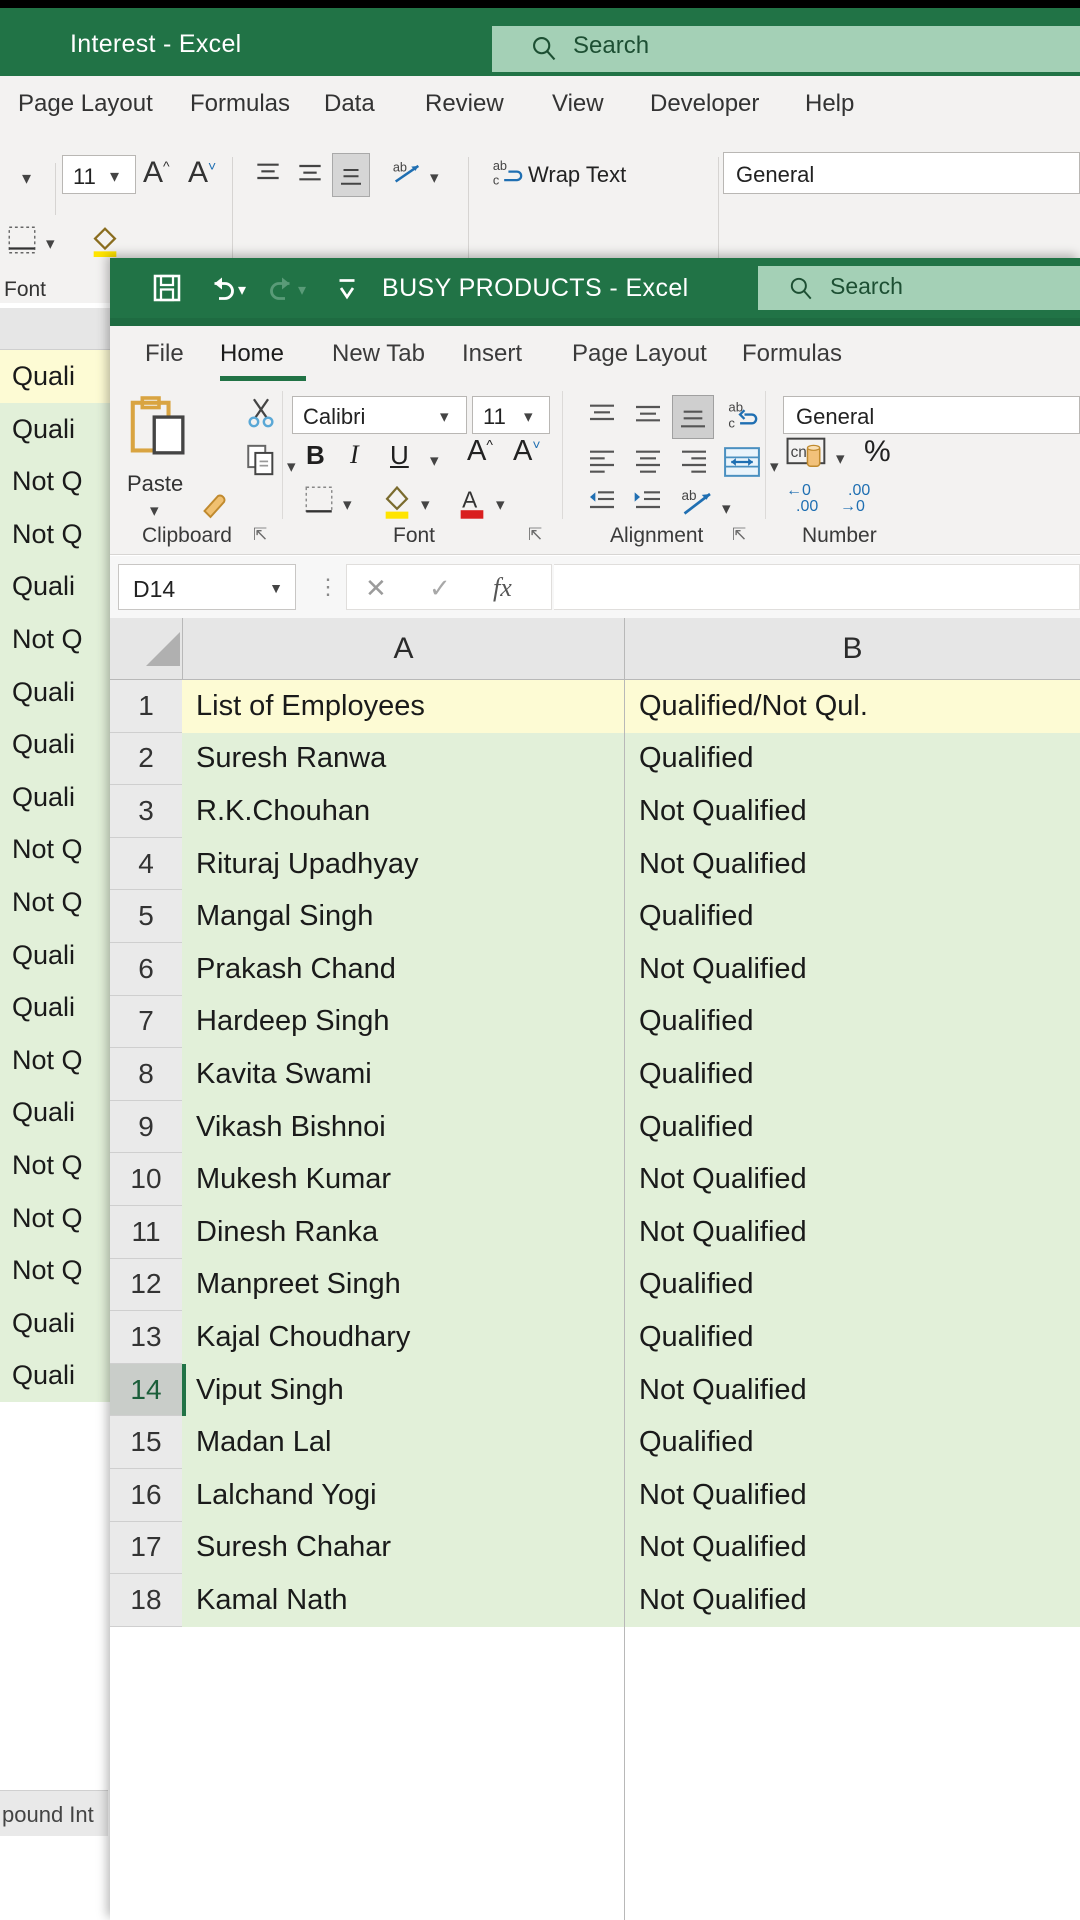 This screenshot has width=1080, height=1920. I want to click on number-format-input: General, so click(931, 415).